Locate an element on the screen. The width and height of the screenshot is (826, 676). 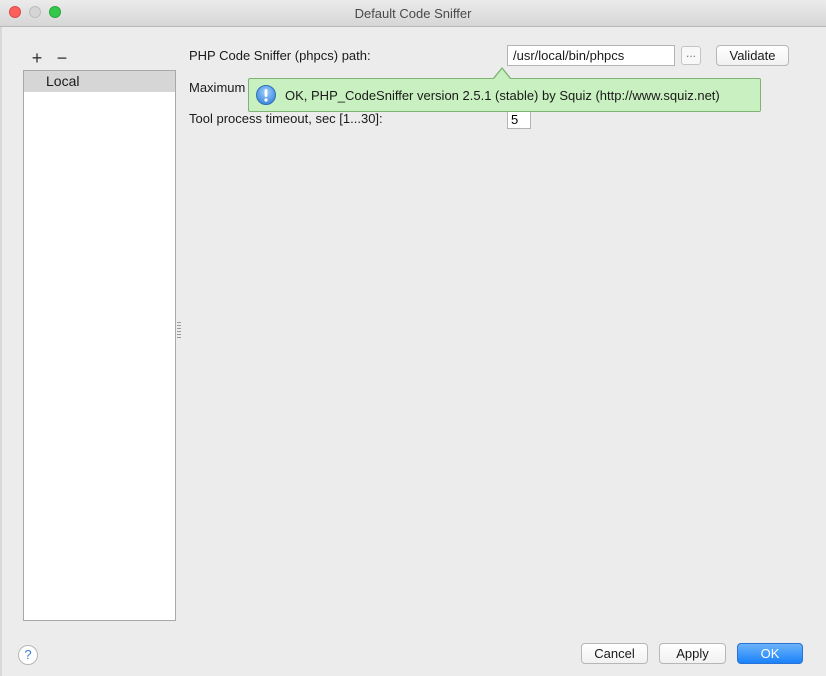
window-title: Default Code Sniffer is located at coordinates (413, 13).